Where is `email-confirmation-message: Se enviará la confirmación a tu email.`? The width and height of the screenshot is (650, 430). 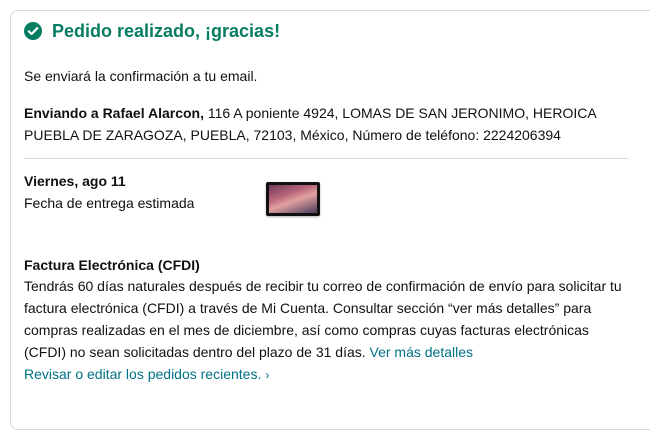
email-confirmation-message: Se enviará la confirmación a tu email. is located at coordinates (141, 76).